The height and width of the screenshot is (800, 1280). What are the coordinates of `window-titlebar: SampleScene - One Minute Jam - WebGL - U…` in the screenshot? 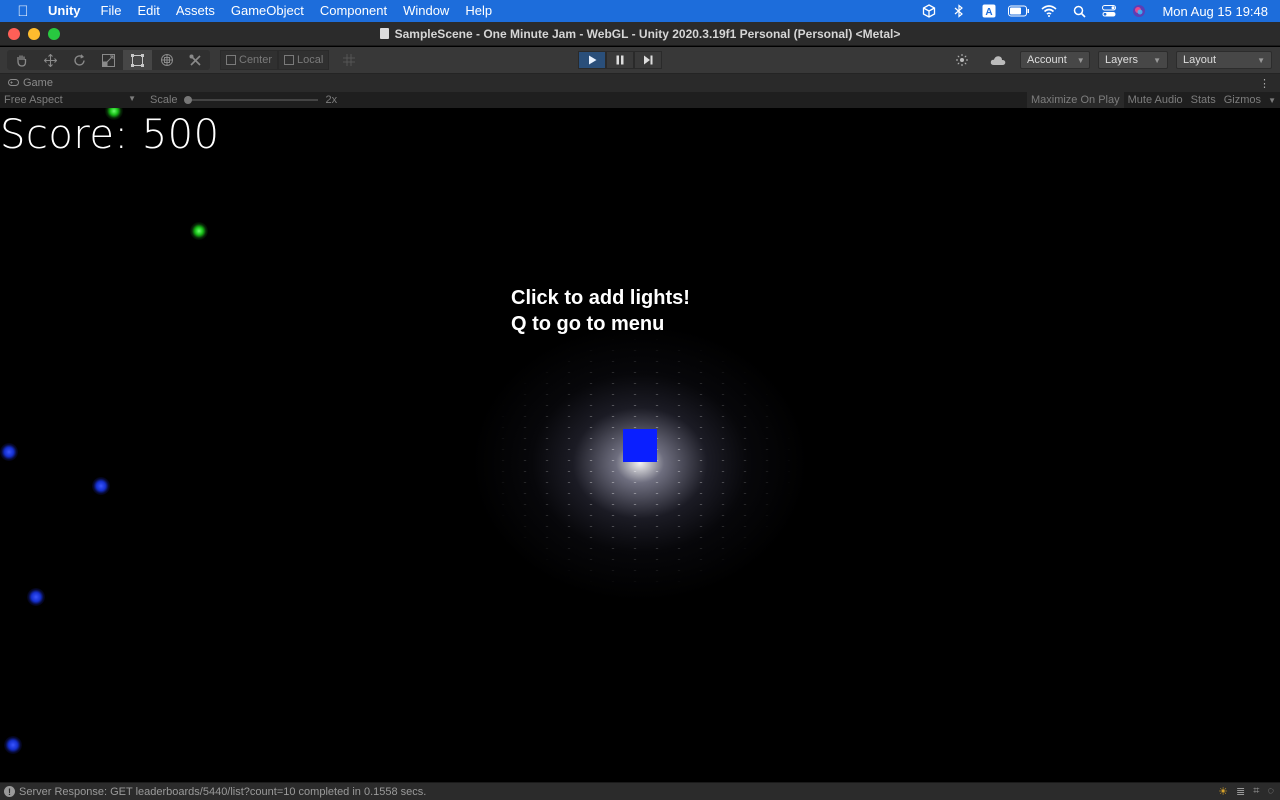 It's located at (640, 34).